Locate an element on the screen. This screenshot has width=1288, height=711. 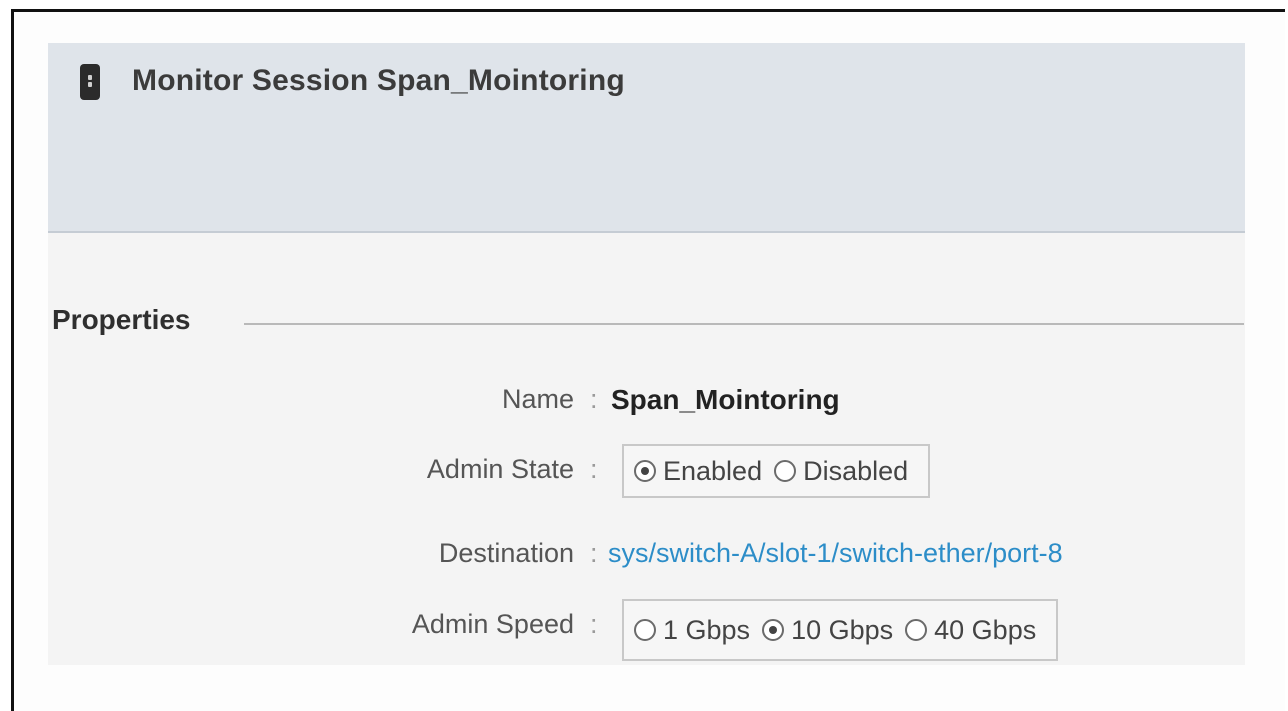
server-icon is located at coordinates (90, 82).